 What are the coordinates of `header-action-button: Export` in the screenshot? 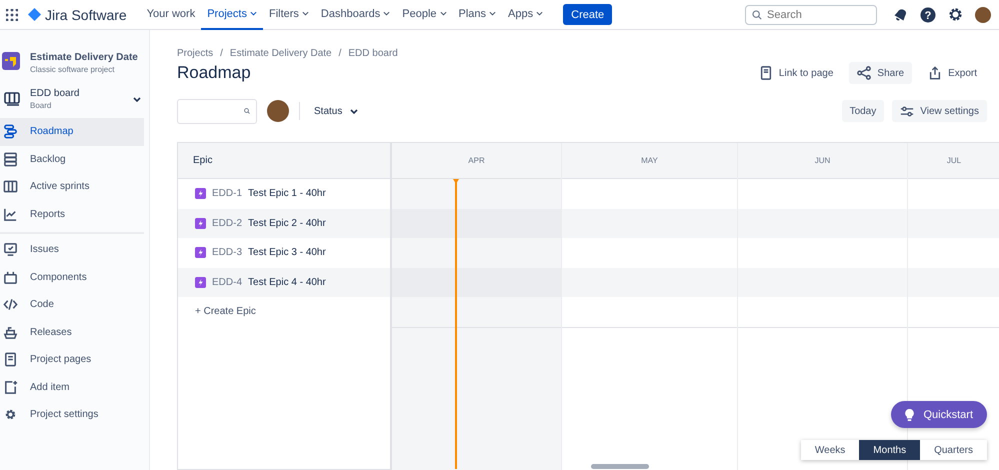 It's located at (952, 73).